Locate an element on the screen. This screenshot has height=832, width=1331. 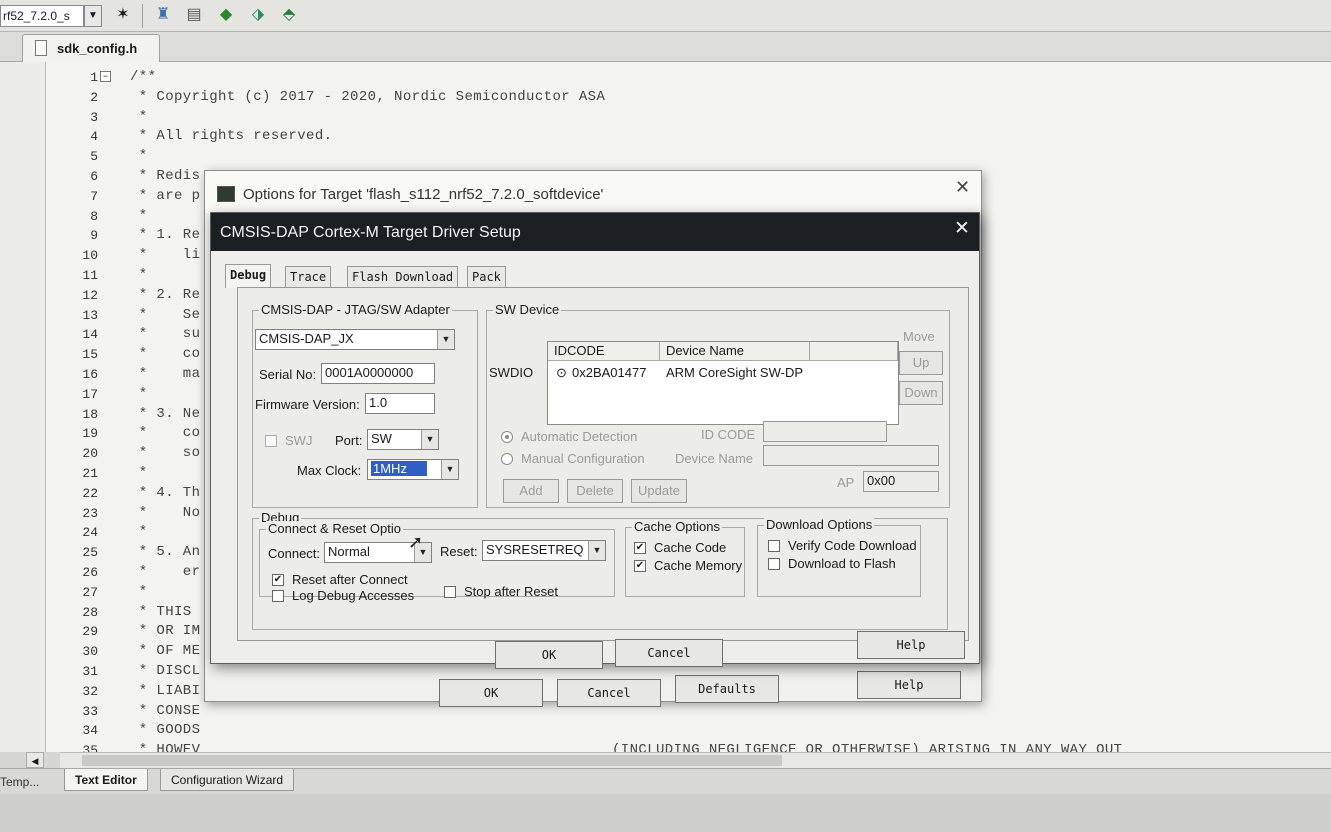
driver-ok-button: OK is located at coordinates (549, 655).